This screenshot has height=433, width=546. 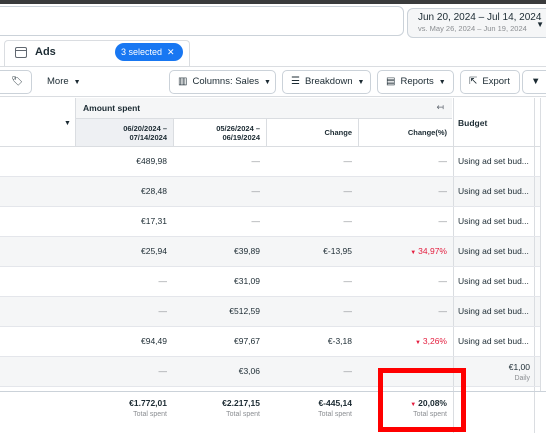 I want to click on search-field, so click(x=202, y=21).